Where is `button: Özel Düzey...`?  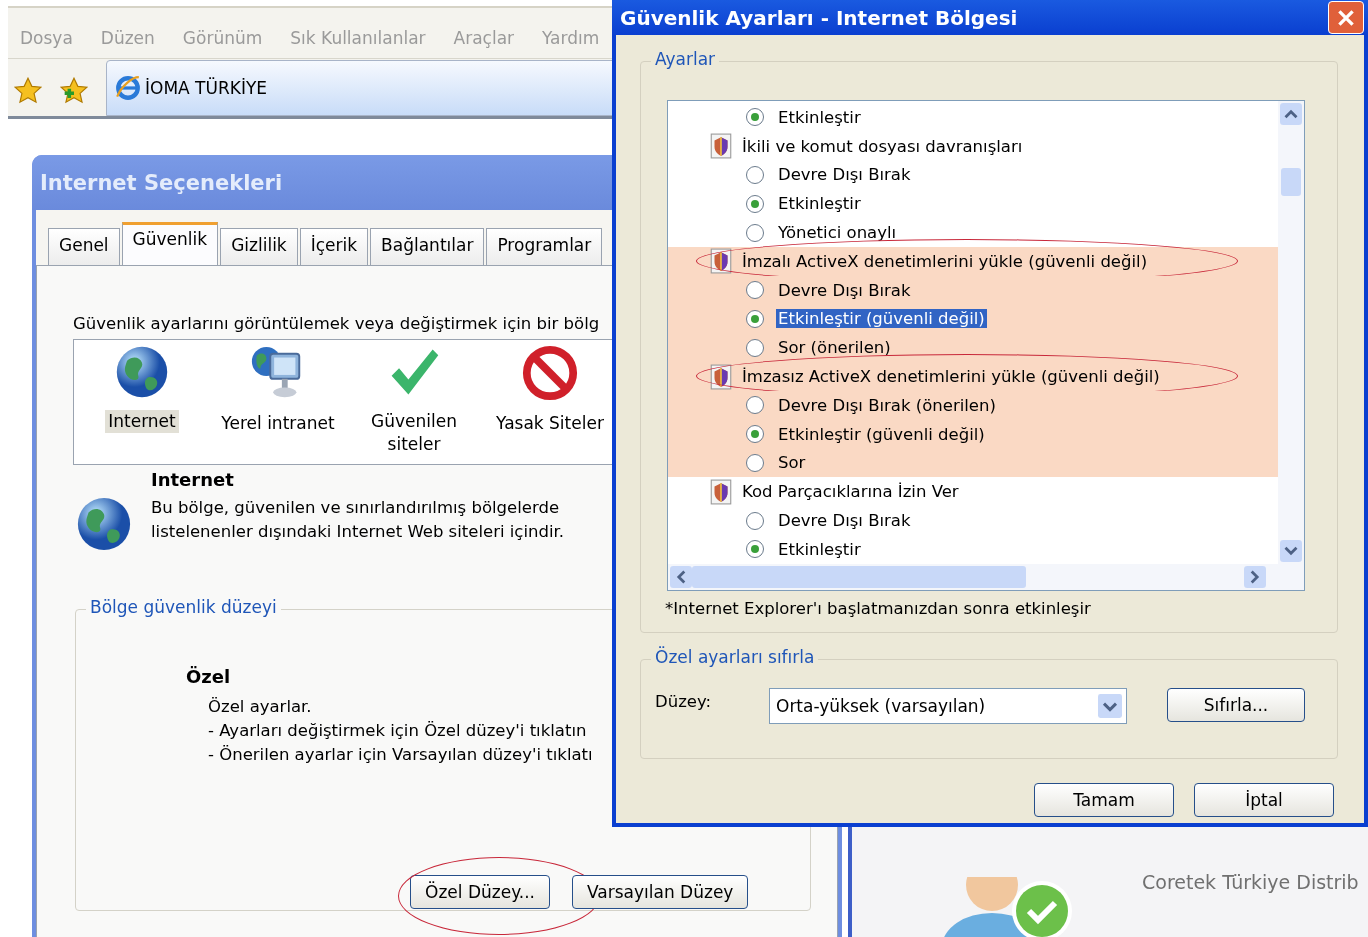
button: Özel Düzey... is located at coordinates (480, 892).